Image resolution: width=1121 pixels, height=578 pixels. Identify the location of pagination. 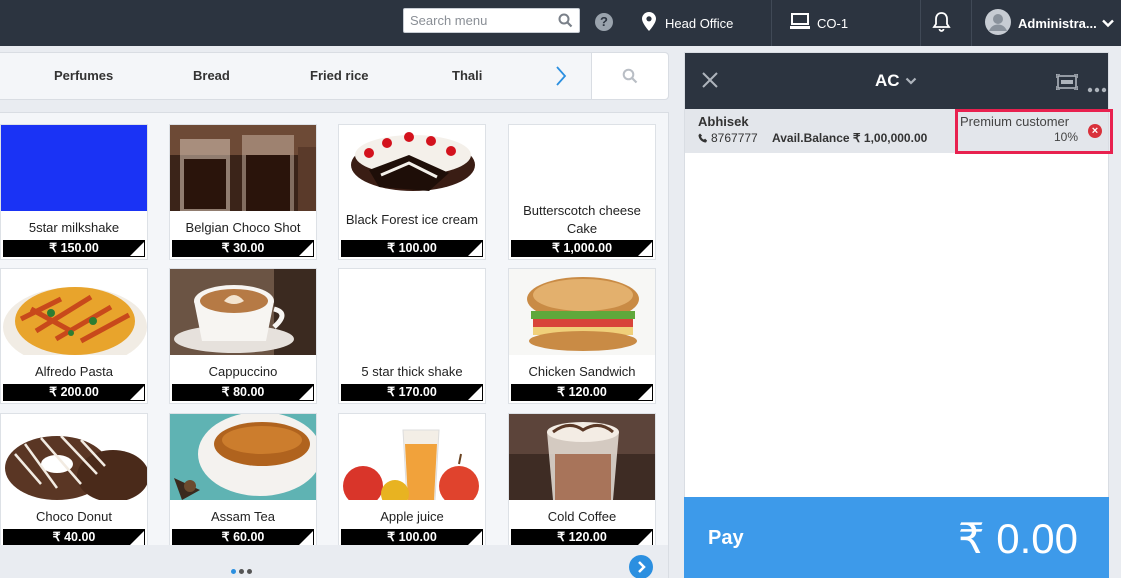
(334, 561).